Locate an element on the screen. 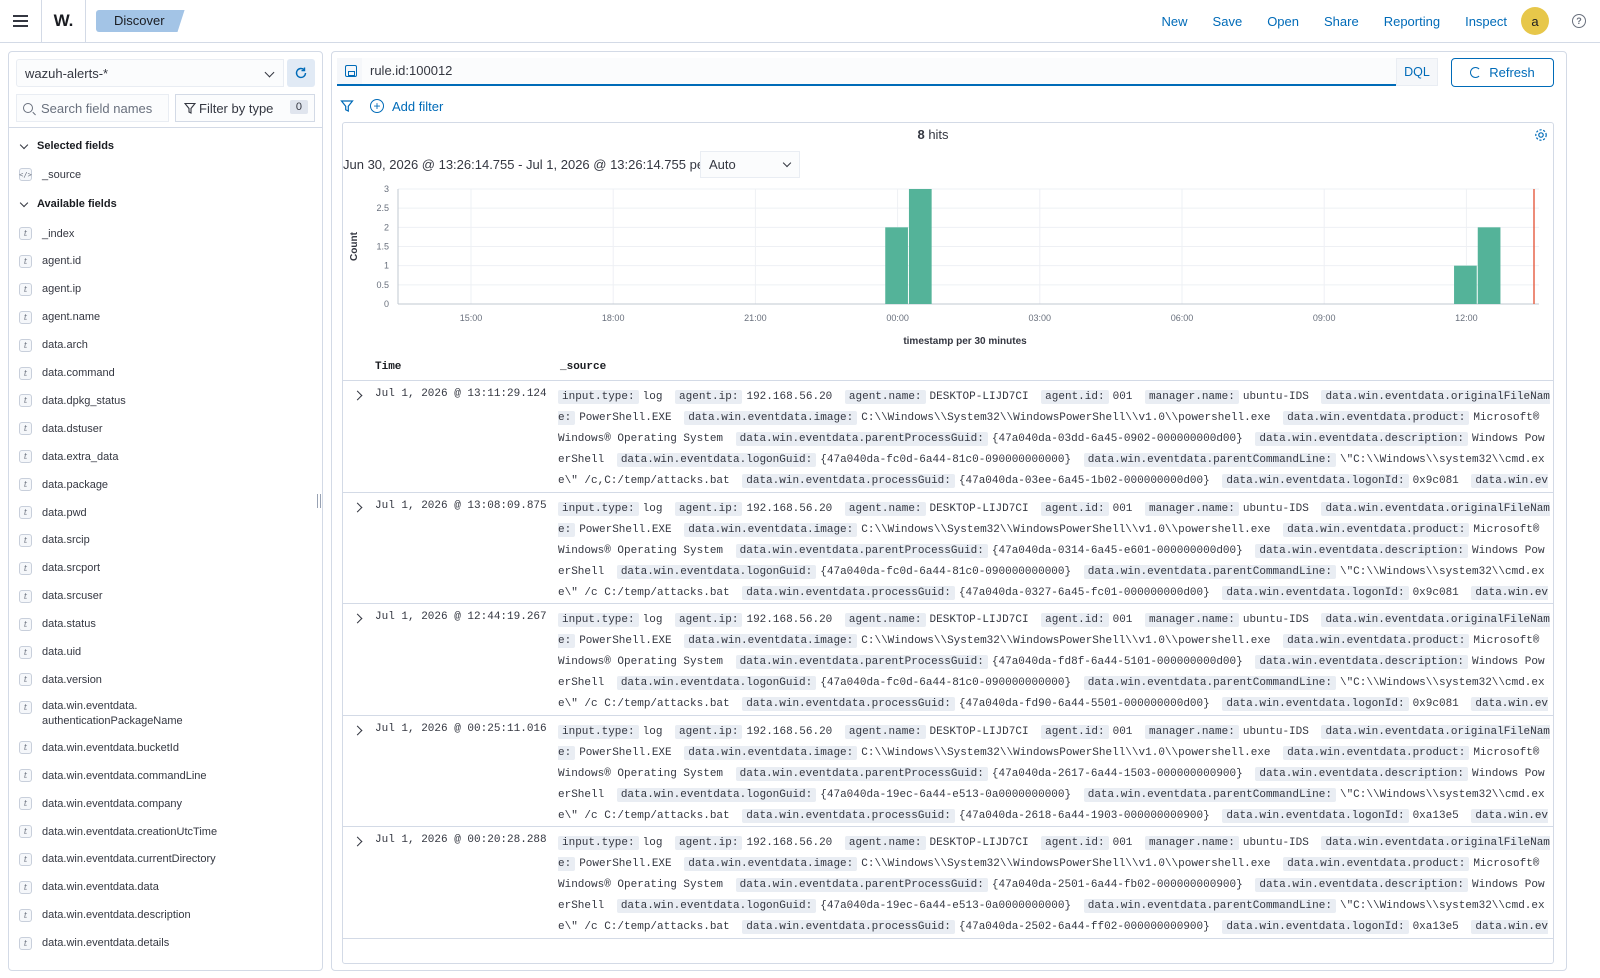 The width and height of the screenshot is (1600, 978). field-item: t data.srcuser is located at coordinates (61, 596).